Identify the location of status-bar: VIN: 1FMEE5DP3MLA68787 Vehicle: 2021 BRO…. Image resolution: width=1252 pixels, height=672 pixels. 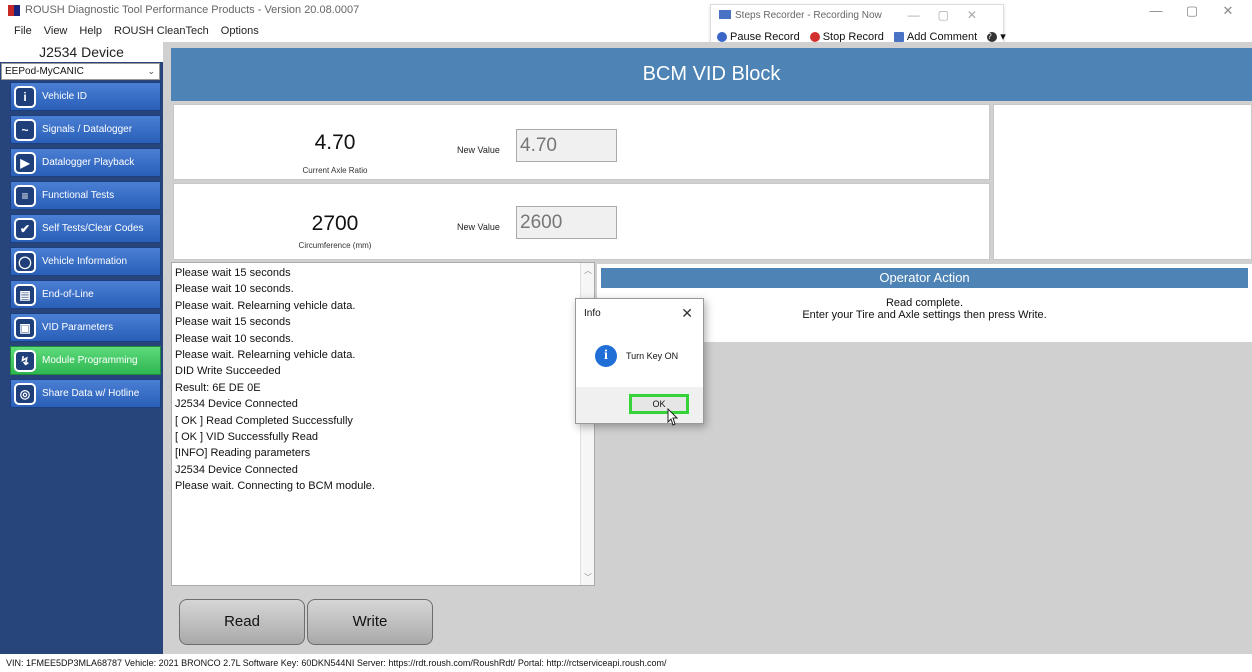
(626, 663).